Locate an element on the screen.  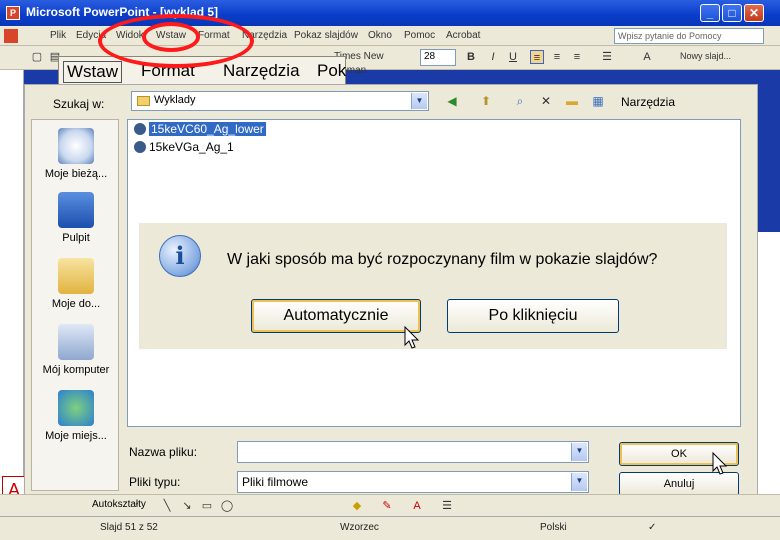
list-item: 15keVC60_Ag_lower is located at coordinates (200, 130).